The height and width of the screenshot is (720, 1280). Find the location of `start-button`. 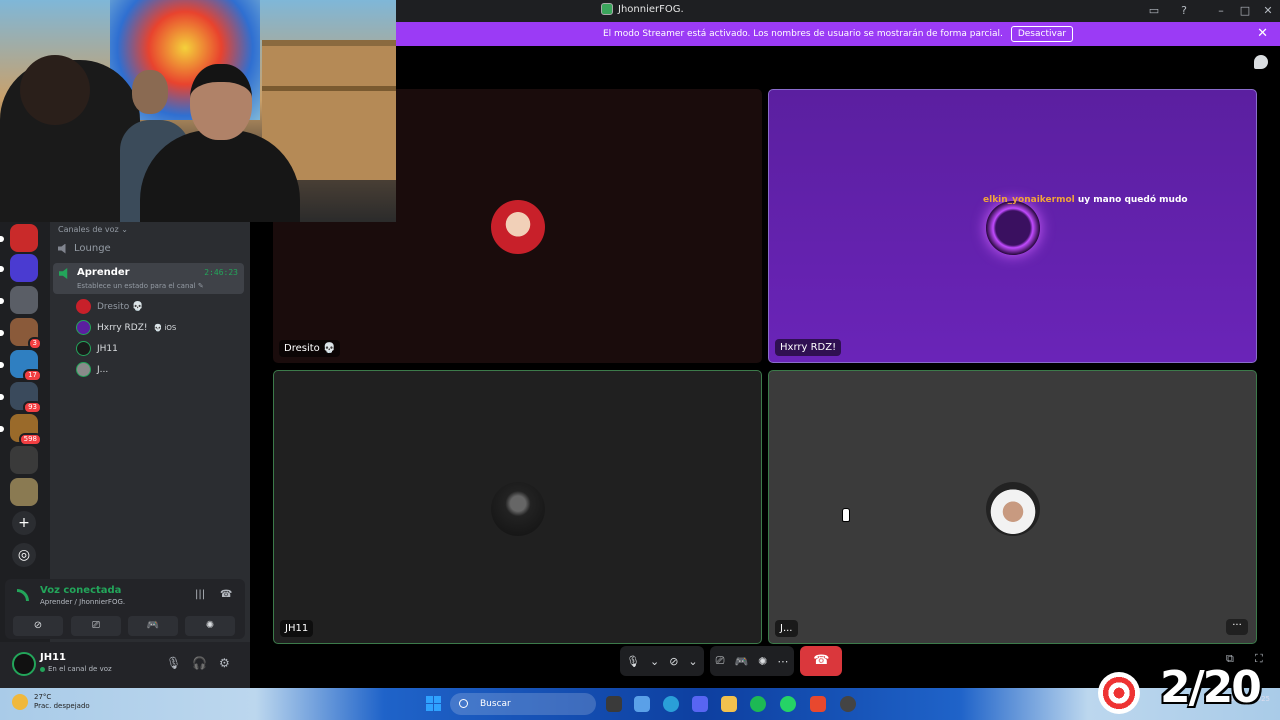

start-button is located at coordinates (433, 703).